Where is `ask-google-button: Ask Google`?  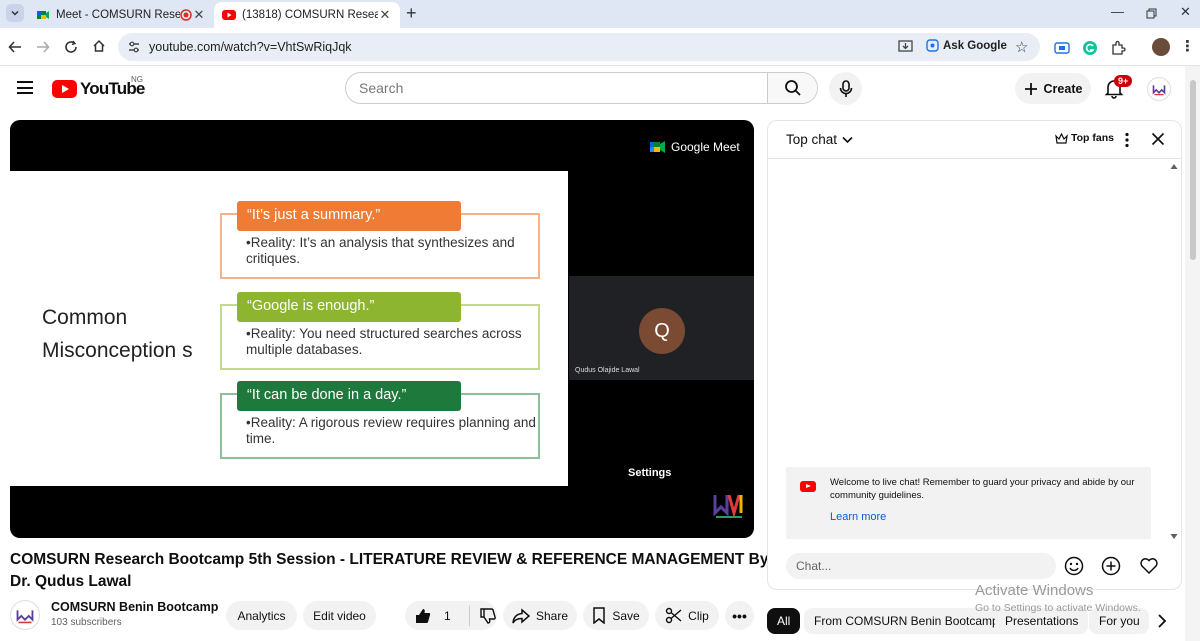
ask-google-button: Ask Google is located at coordinates (966, 45).